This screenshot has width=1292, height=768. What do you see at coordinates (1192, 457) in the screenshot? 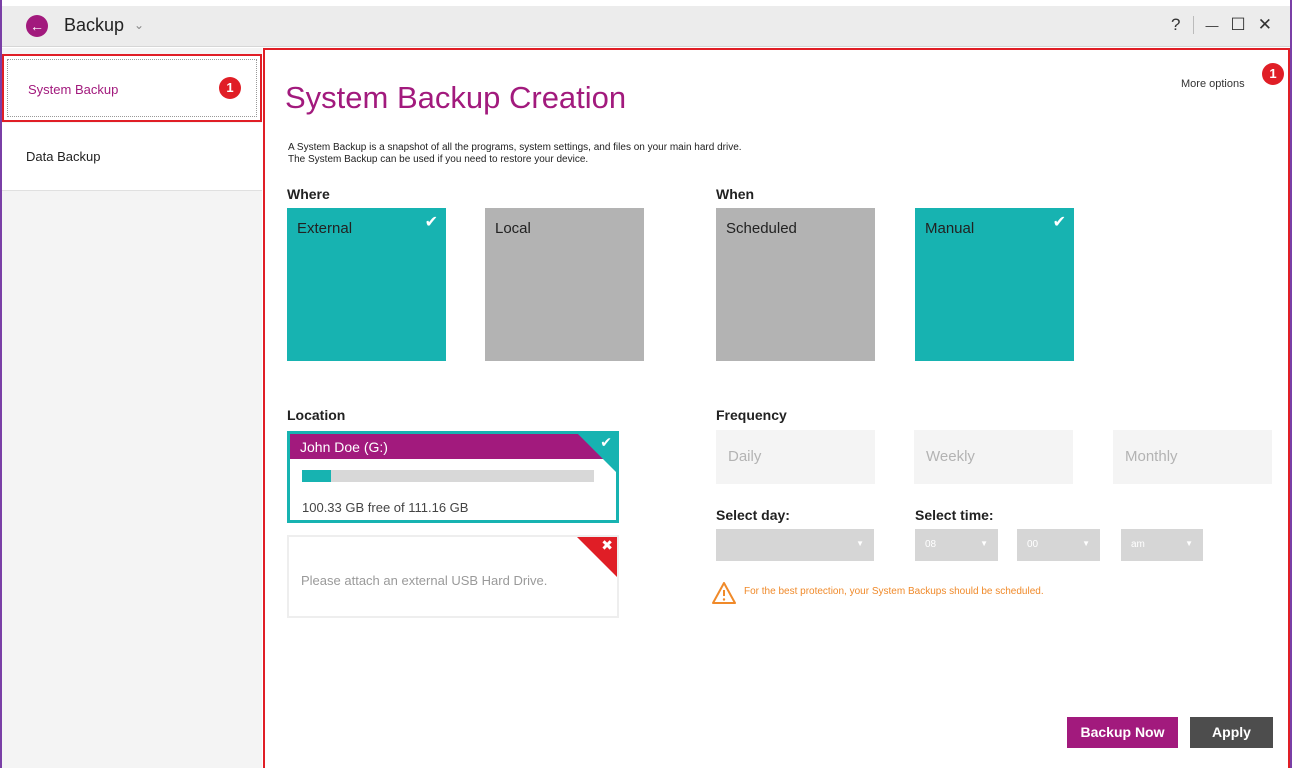
I see `frequency-monthly: Monthly` at bounding box center [1192, 457].